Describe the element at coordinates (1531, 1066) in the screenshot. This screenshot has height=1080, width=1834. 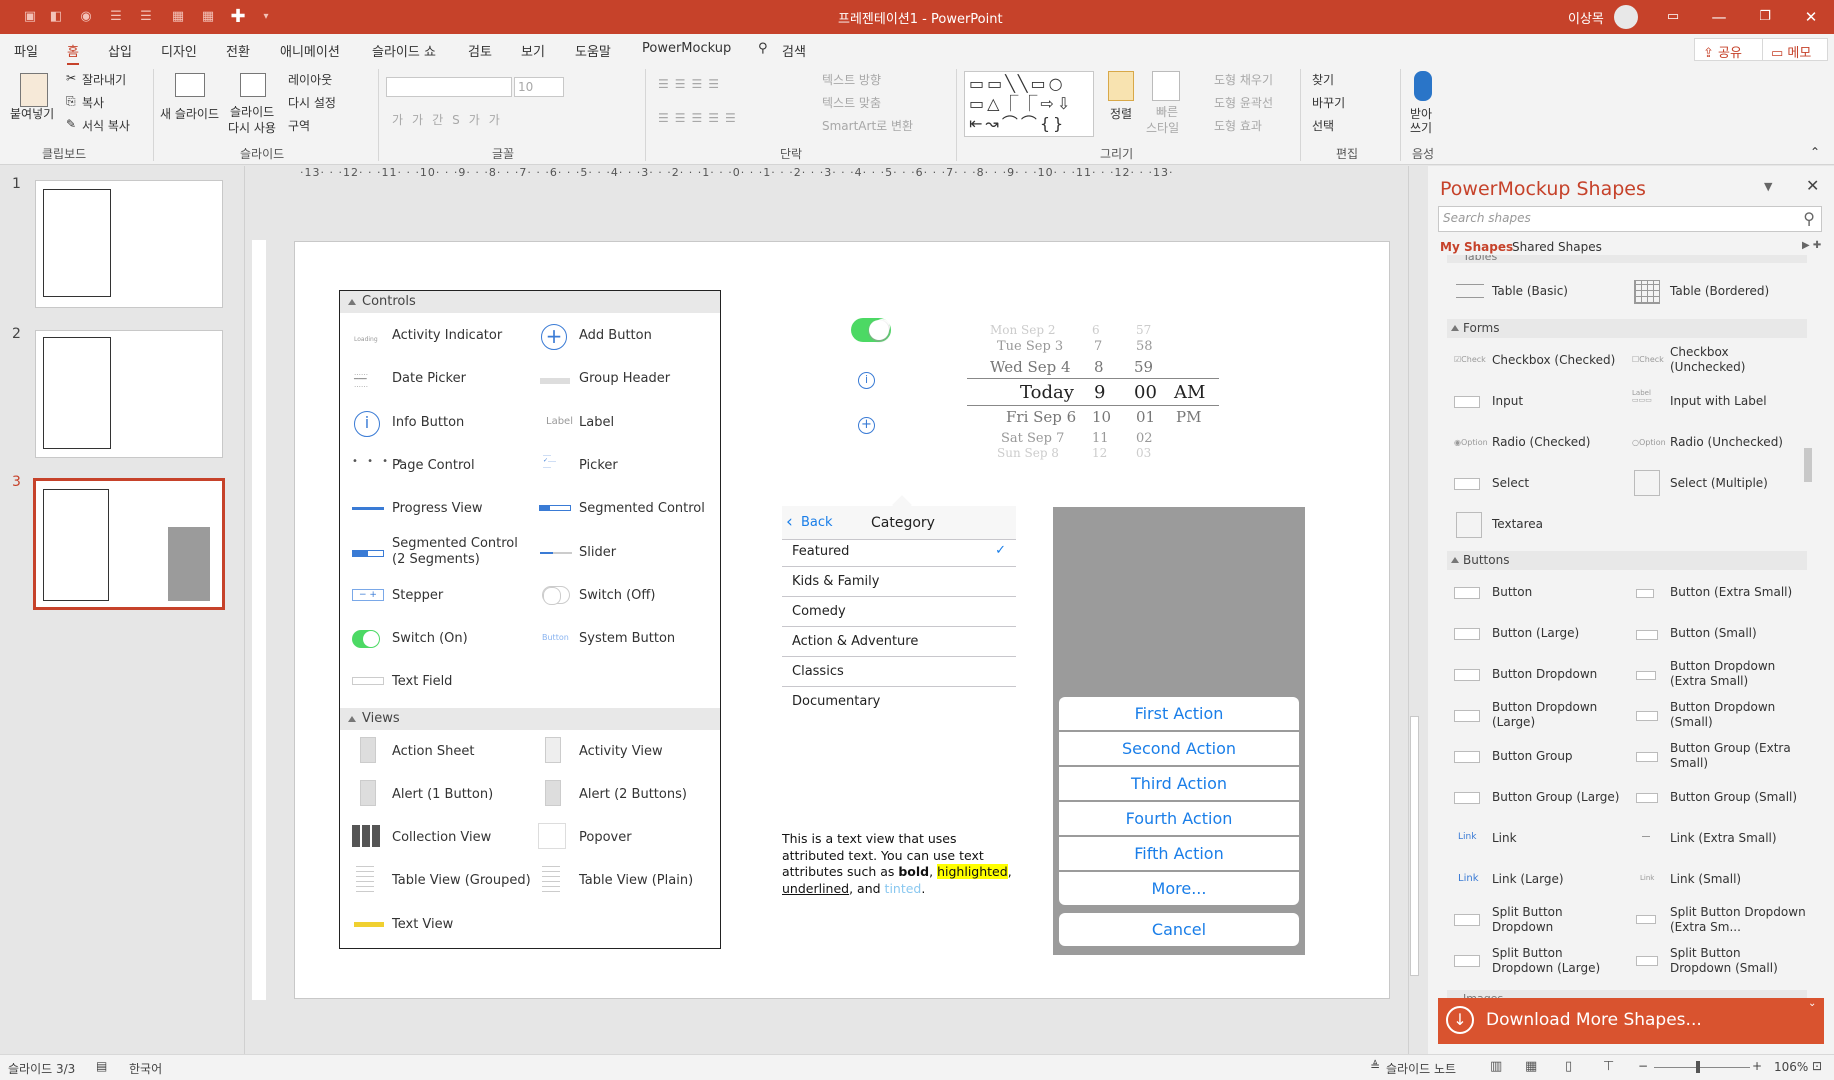
I see `sorter-view-icon: ▦` at that location.